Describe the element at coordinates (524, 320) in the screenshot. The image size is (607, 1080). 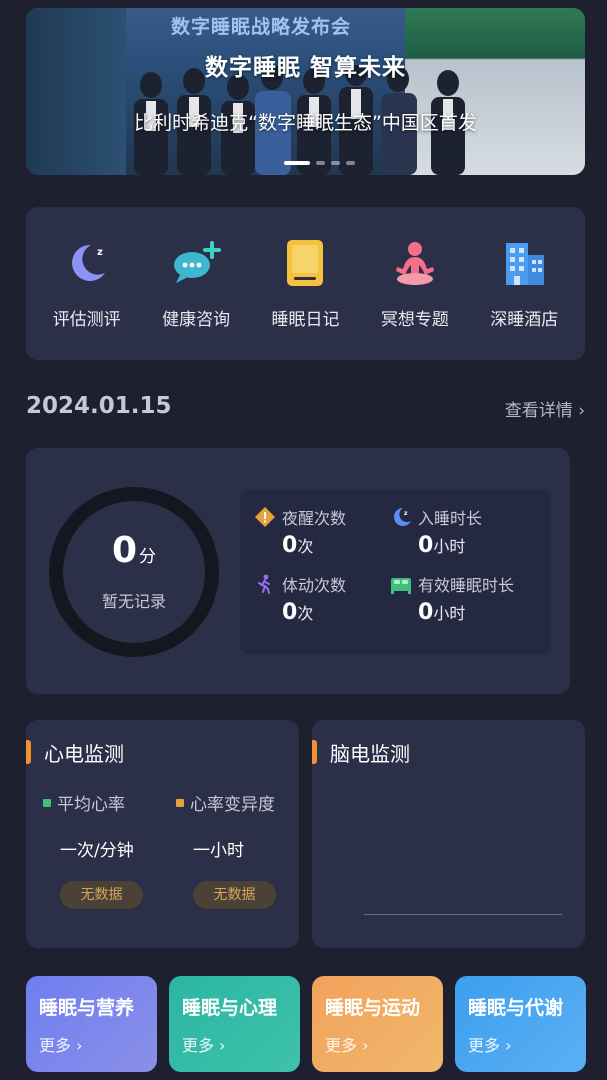
I see `quick-item-label: 深睡酒店` at that location.